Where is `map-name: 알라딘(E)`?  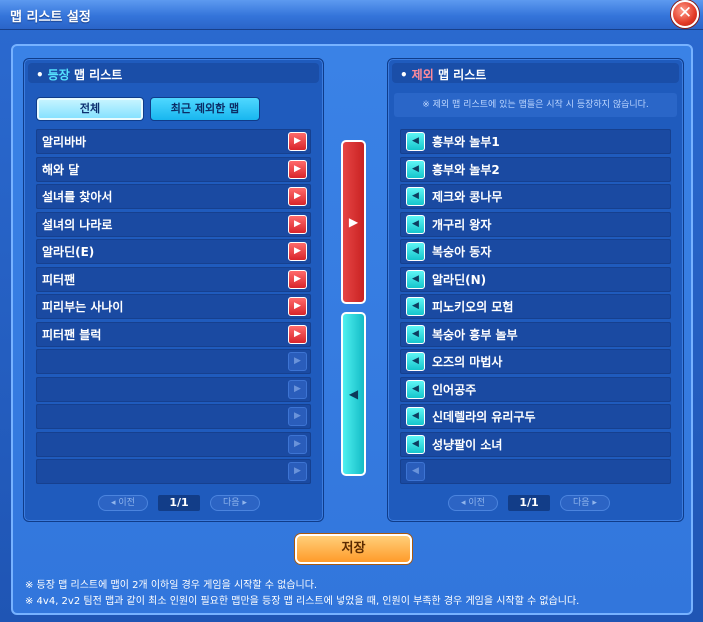
map-name: 알라딘(E) is located at coordinates (68, 252).